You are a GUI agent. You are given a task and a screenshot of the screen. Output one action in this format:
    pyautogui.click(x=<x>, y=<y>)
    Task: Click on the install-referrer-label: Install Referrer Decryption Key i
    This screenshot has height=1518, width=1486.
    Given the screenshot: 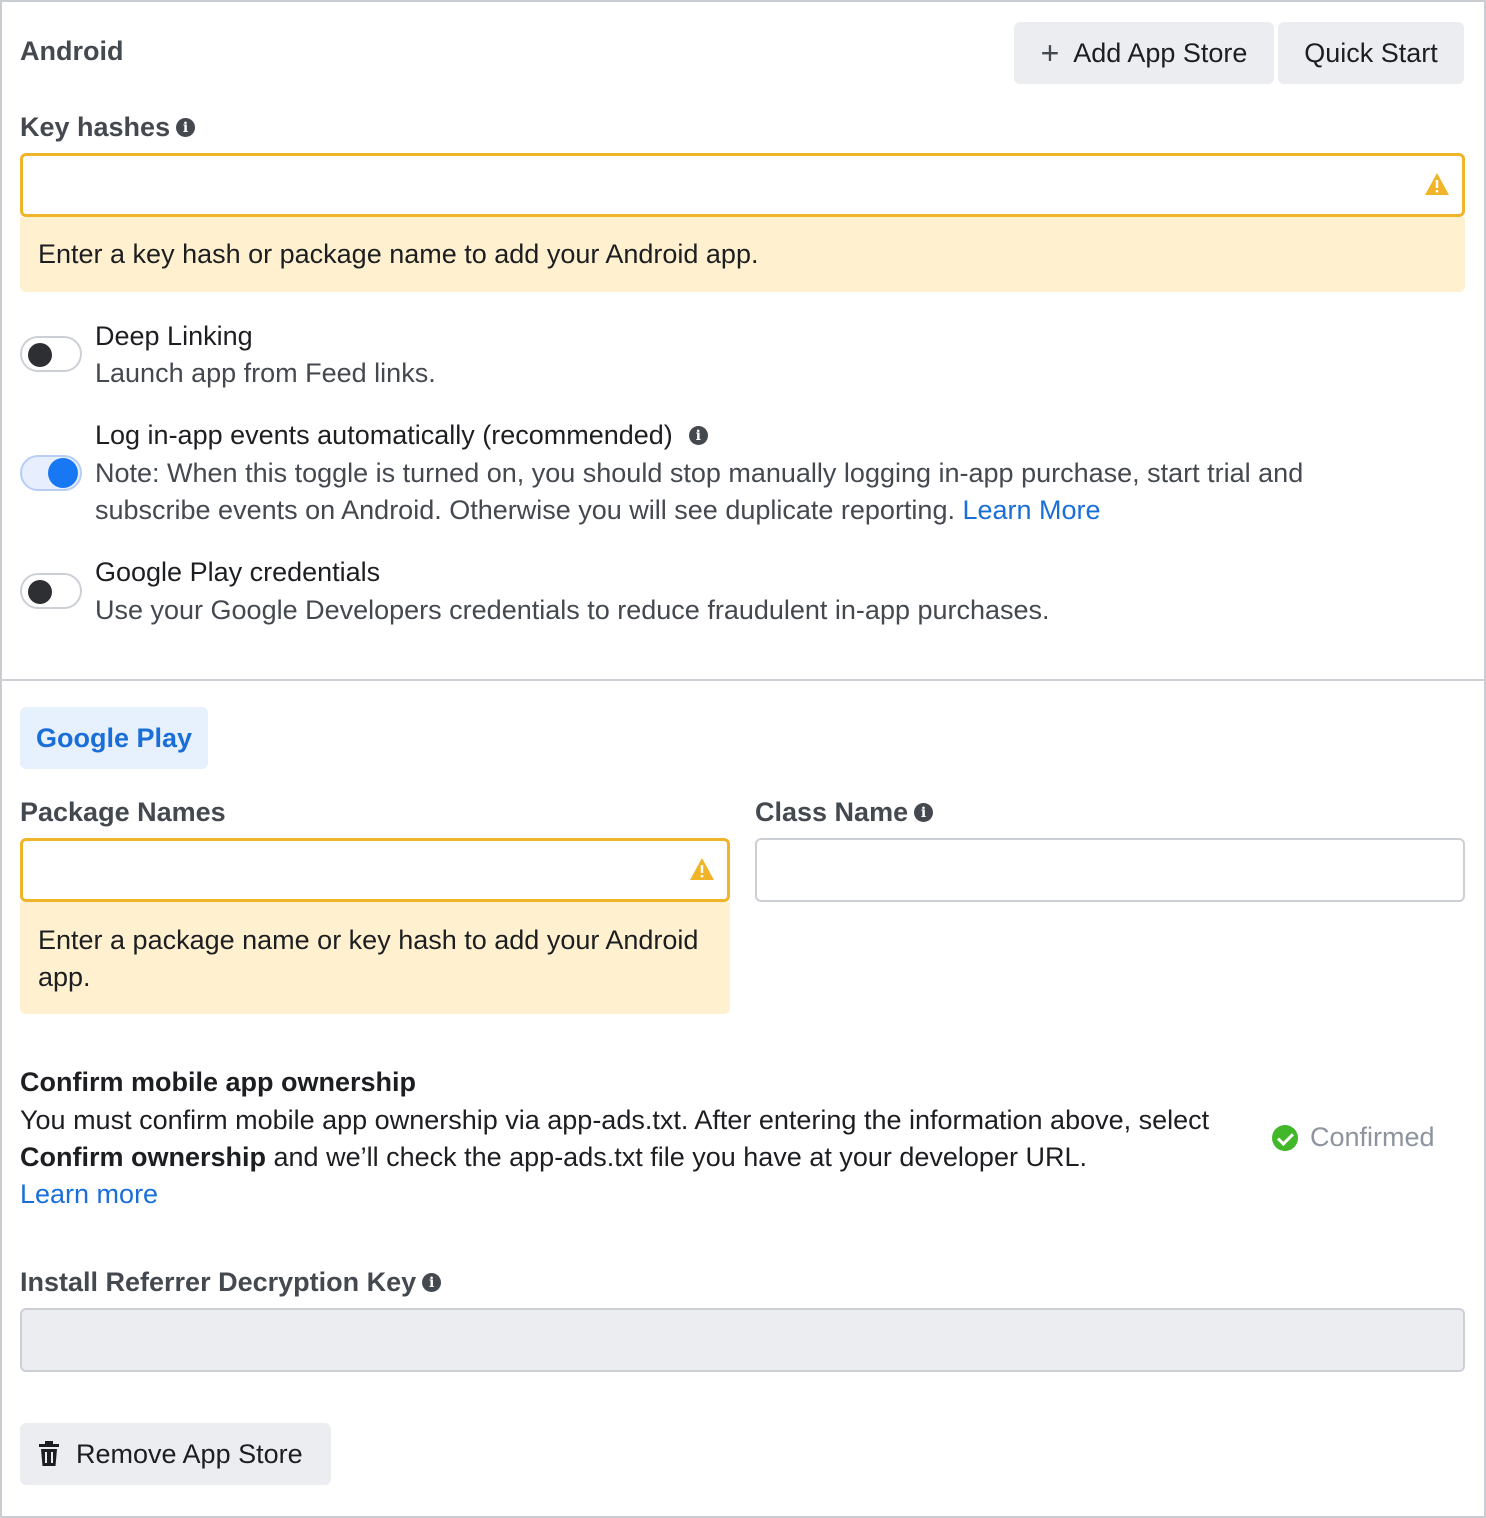 What is the action you would take?
    pyautogui.click(x=231, y=1282)
    